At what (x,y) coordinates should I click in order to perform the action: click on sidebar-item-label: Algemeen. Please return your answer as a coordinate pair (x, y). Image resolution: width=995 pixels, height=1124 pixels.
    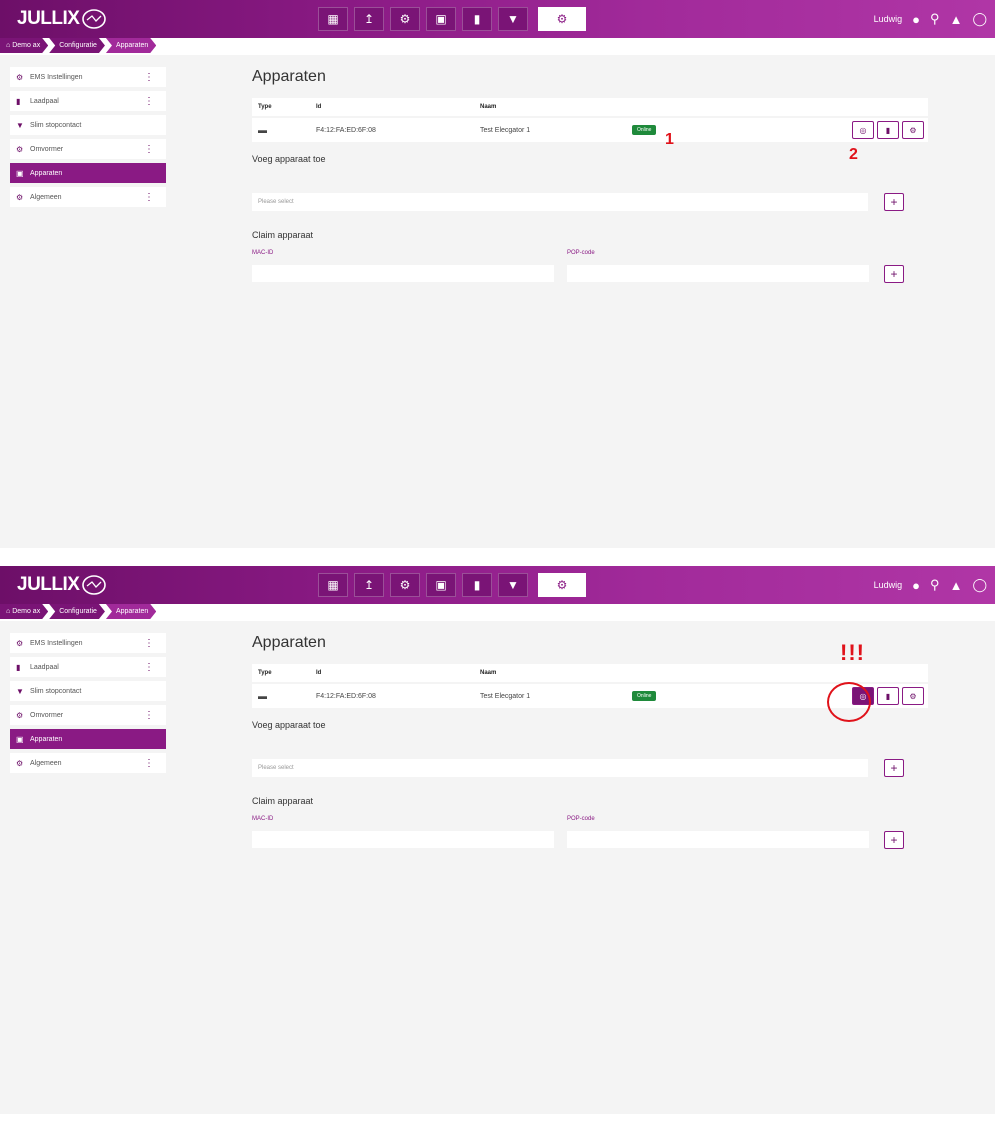
    Looking at the image, I should click on (46, 197).